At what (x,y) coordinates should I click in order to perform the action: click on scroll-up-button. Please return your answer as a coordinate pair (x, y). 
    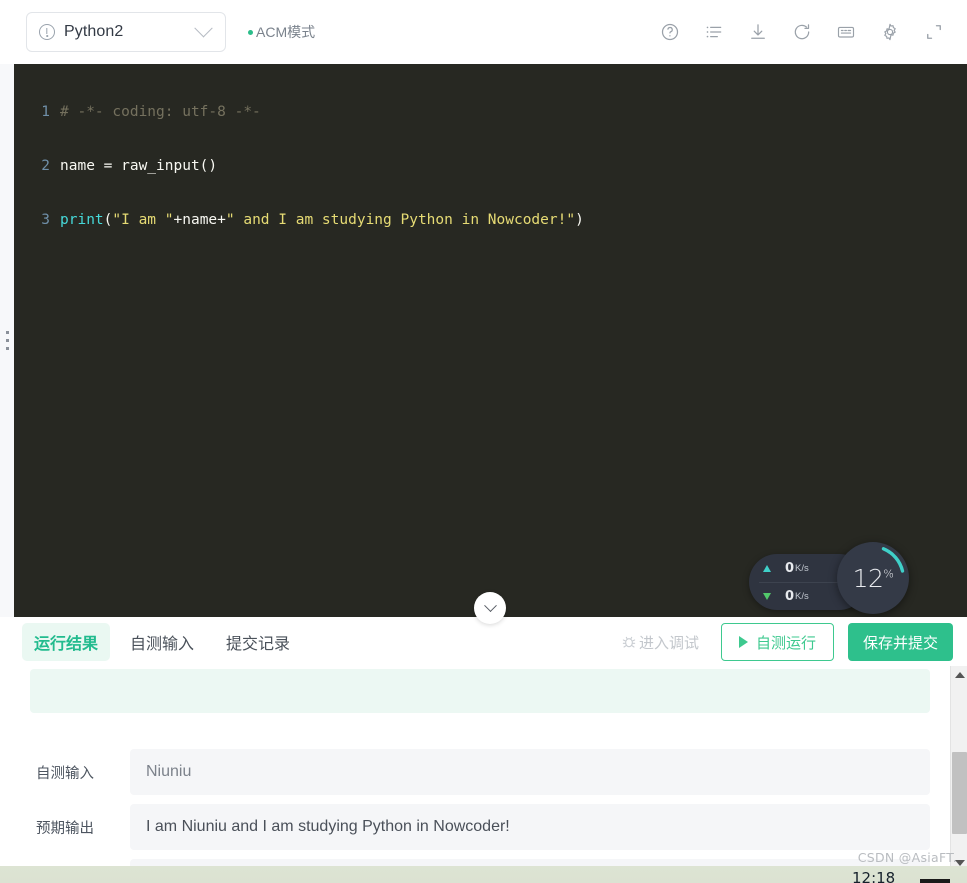
    Looking at the image, I should click on (959, 674).